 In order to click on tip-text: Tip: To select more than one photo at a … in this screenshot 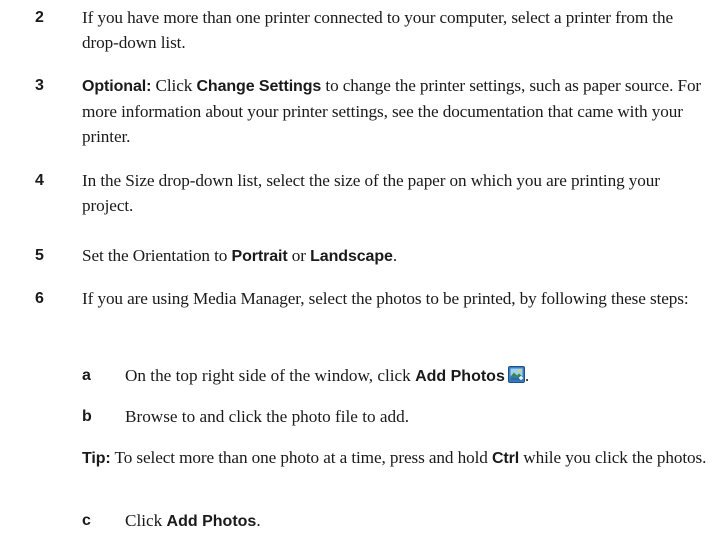, I will do `click(394, 457)`.